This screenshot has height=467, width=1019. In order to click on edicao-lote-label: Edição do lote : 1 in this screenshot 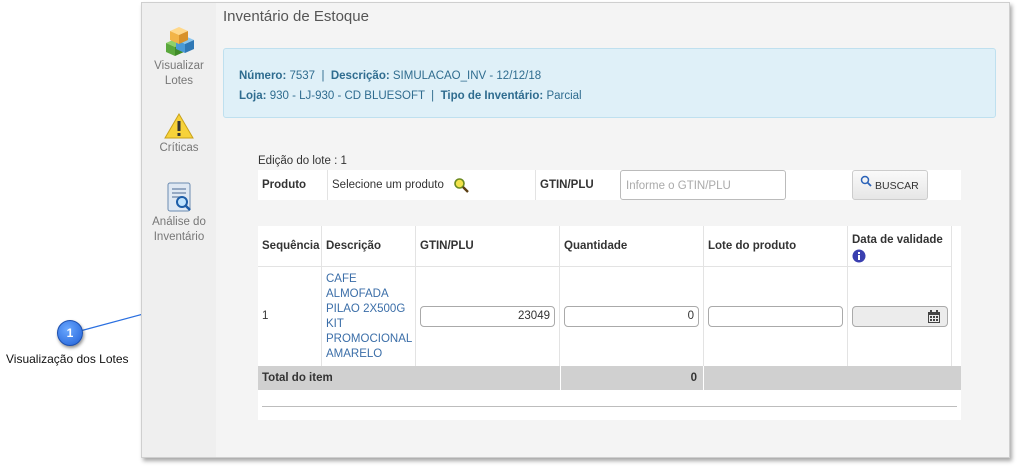, I will do `click(302, 161)`.